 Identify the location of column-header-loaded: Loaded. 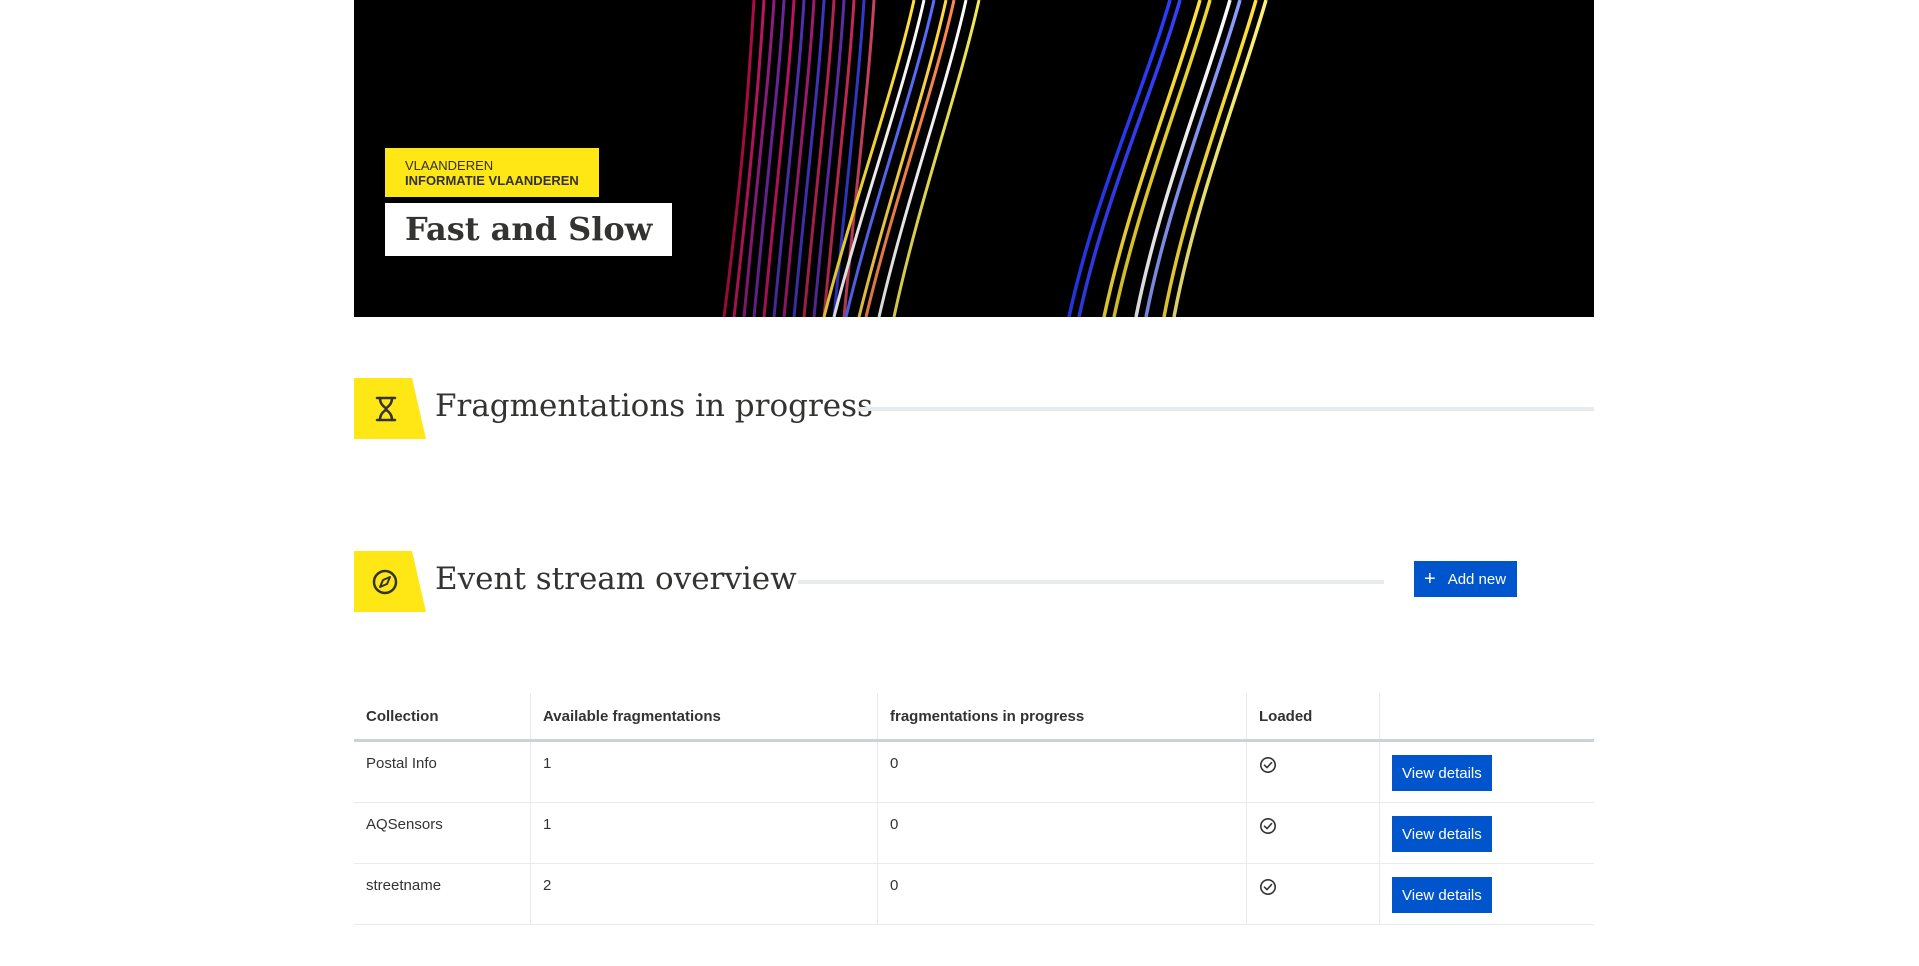
(1313, 717).